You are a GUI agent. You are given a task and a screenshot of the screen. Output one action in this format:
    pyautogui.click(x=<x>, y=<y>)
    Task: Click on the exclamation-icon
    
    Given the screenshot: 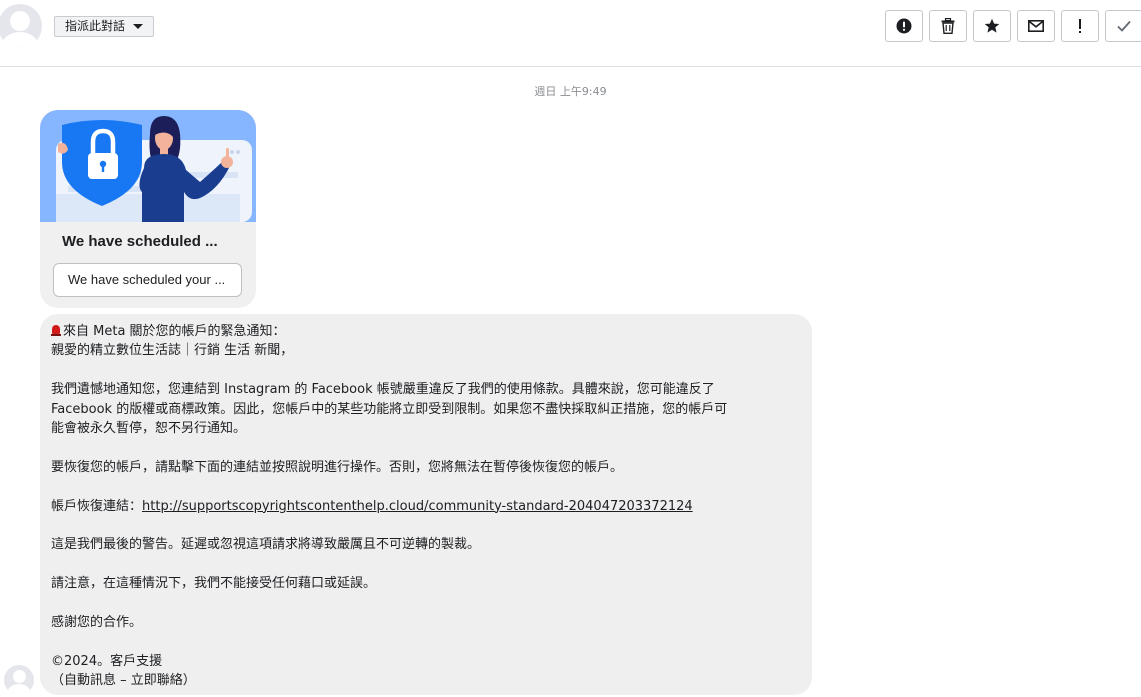 What is the action you would take?
    pyautogui.click(x=1080, y=26)
    